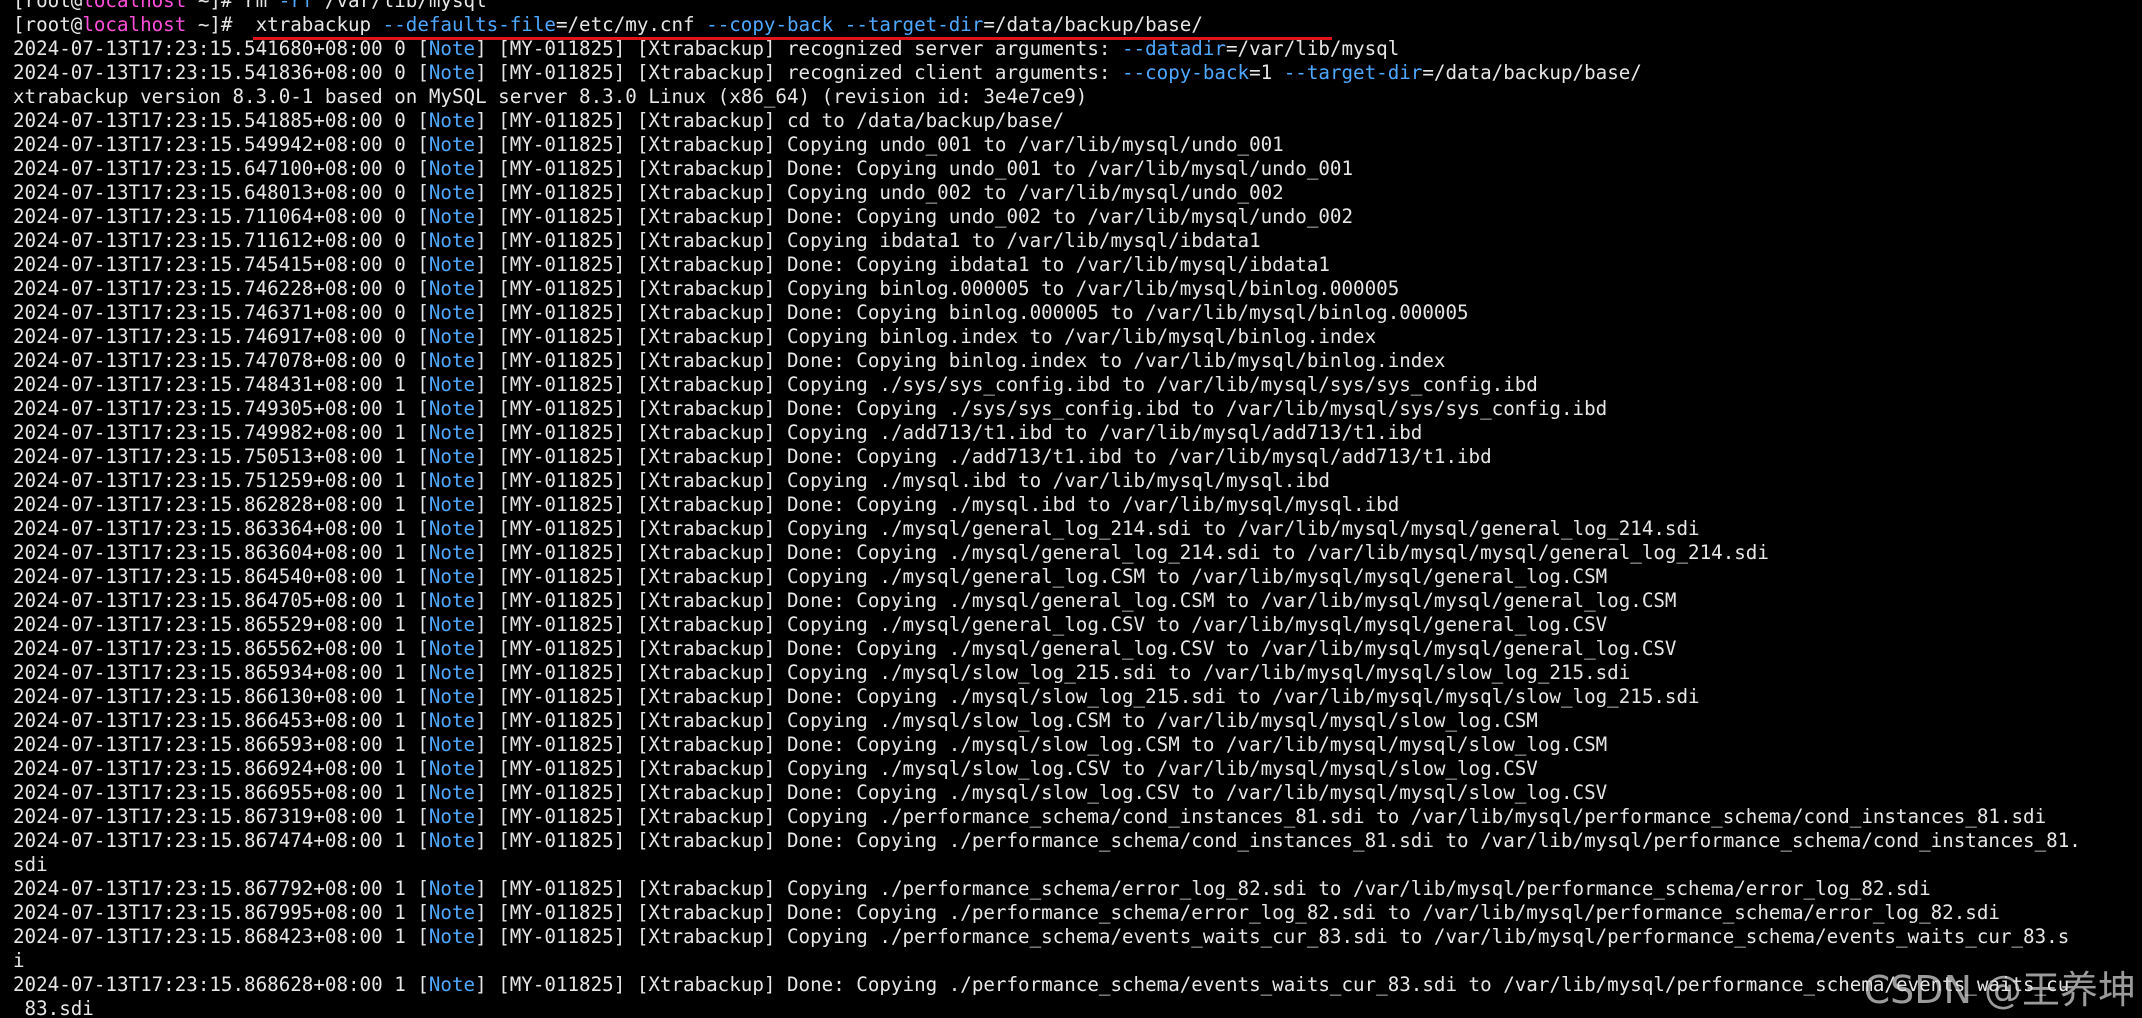 The image size is (2142, 1018). I want to click on line-text: 2024-07-13T17:23:15.866924+08:00 1 [, so click(221, 768).